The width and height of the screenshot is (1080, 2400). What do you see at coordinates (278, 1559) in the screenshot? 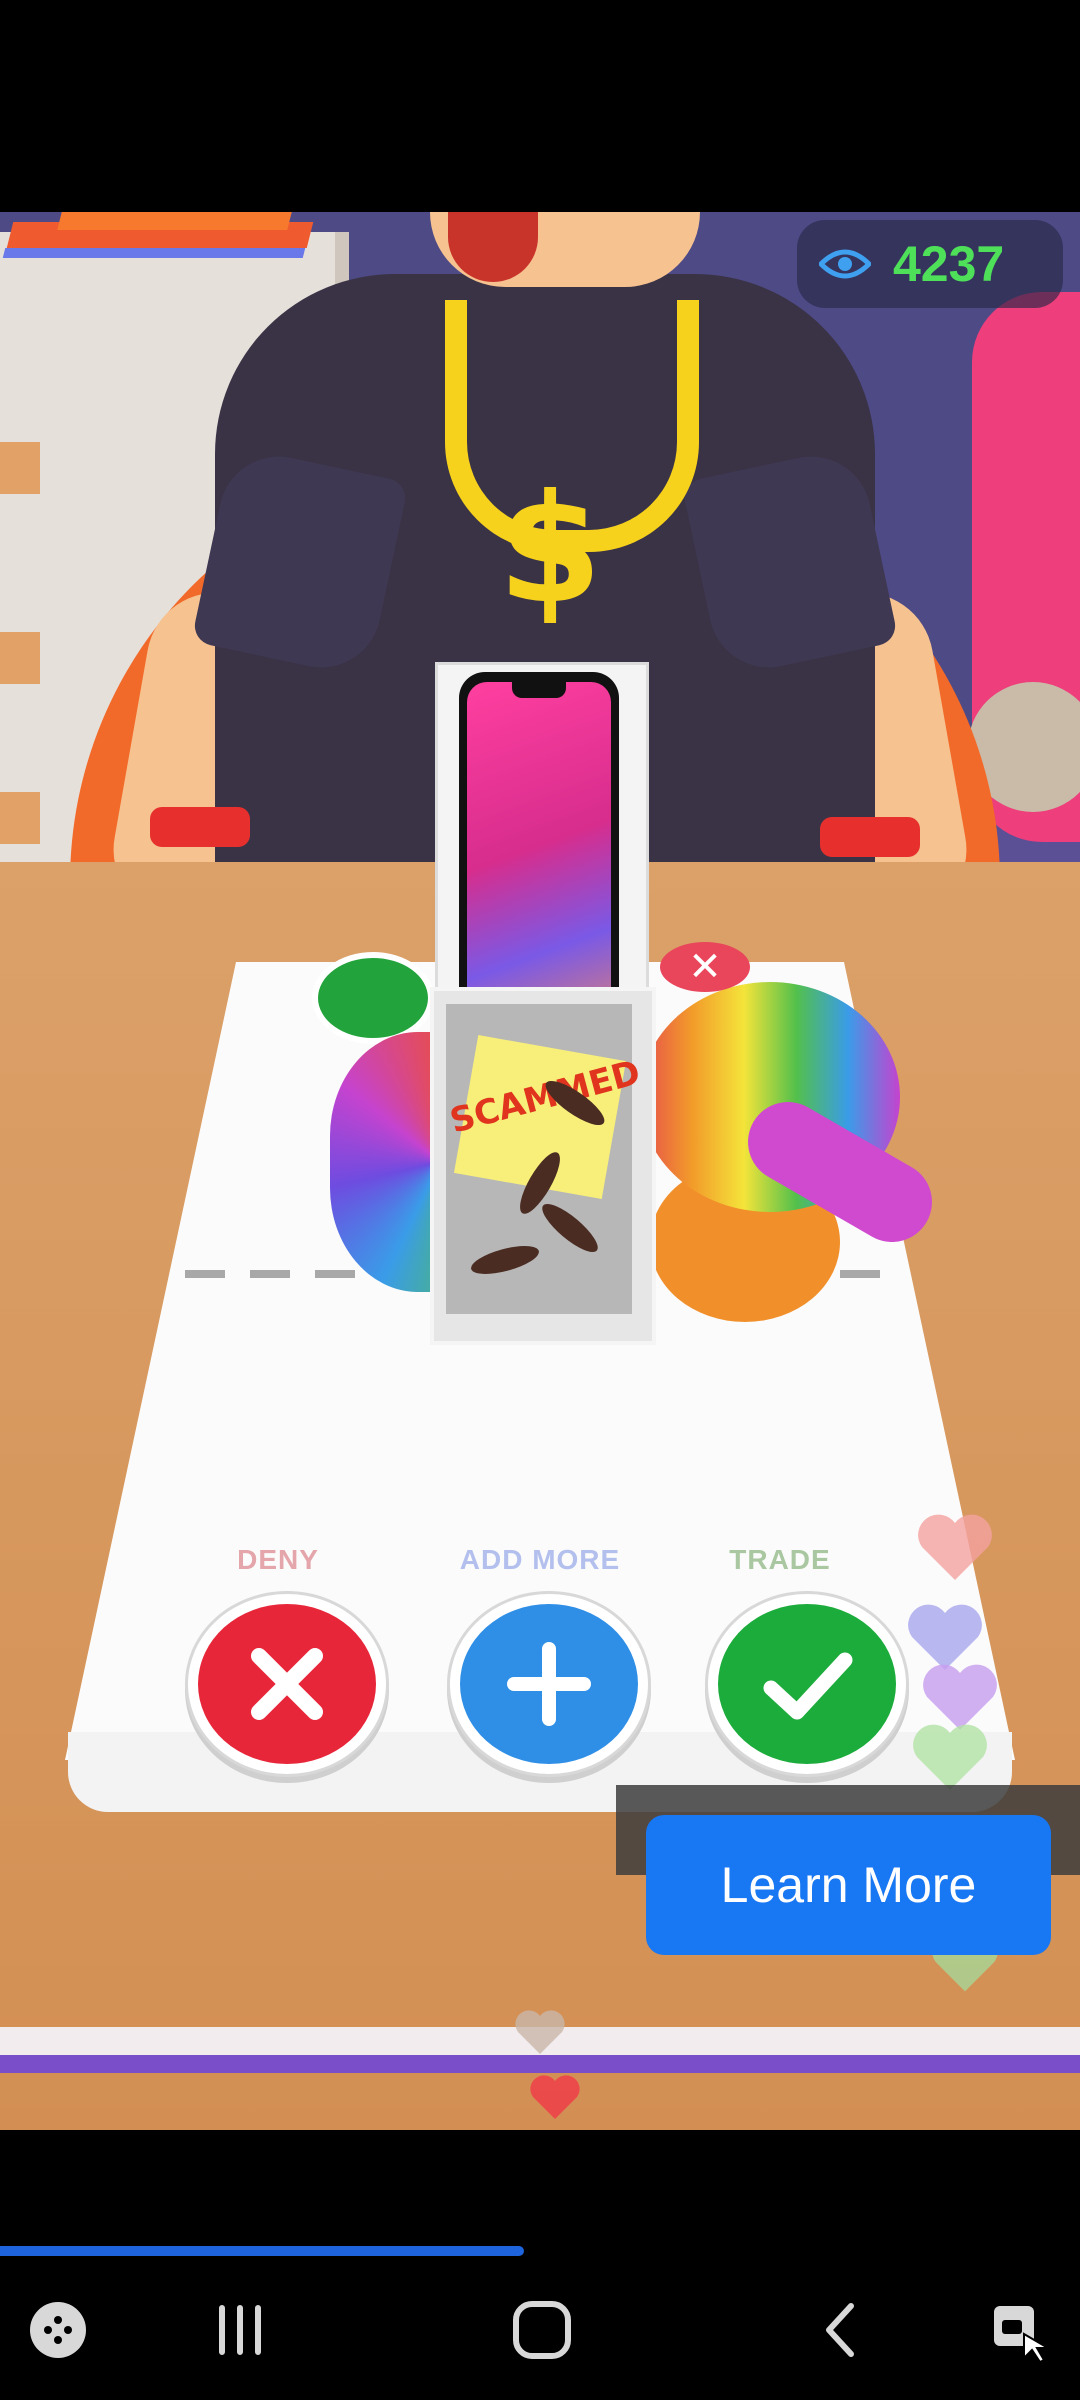
I see `deny-label: DENY` at bounding box center [278, 1559].